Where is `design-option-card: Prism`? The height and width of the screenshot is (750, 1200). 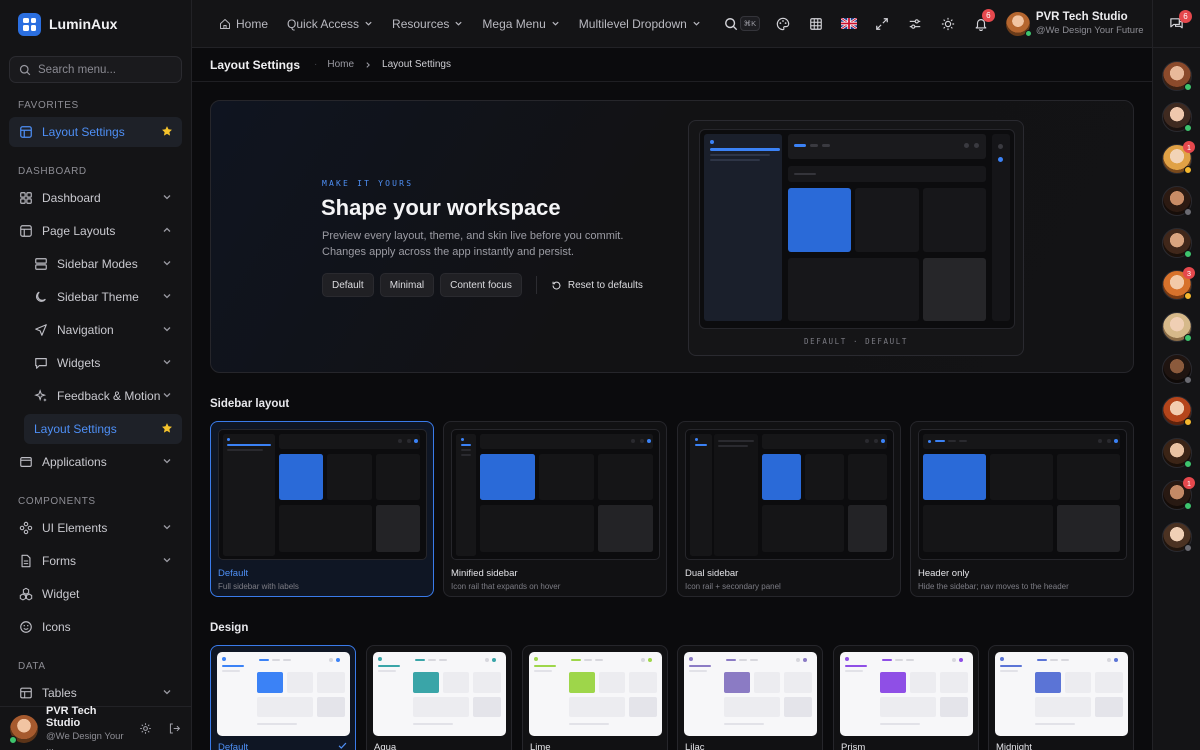
design-option-card: Prism is located at coordinates (906, 697).